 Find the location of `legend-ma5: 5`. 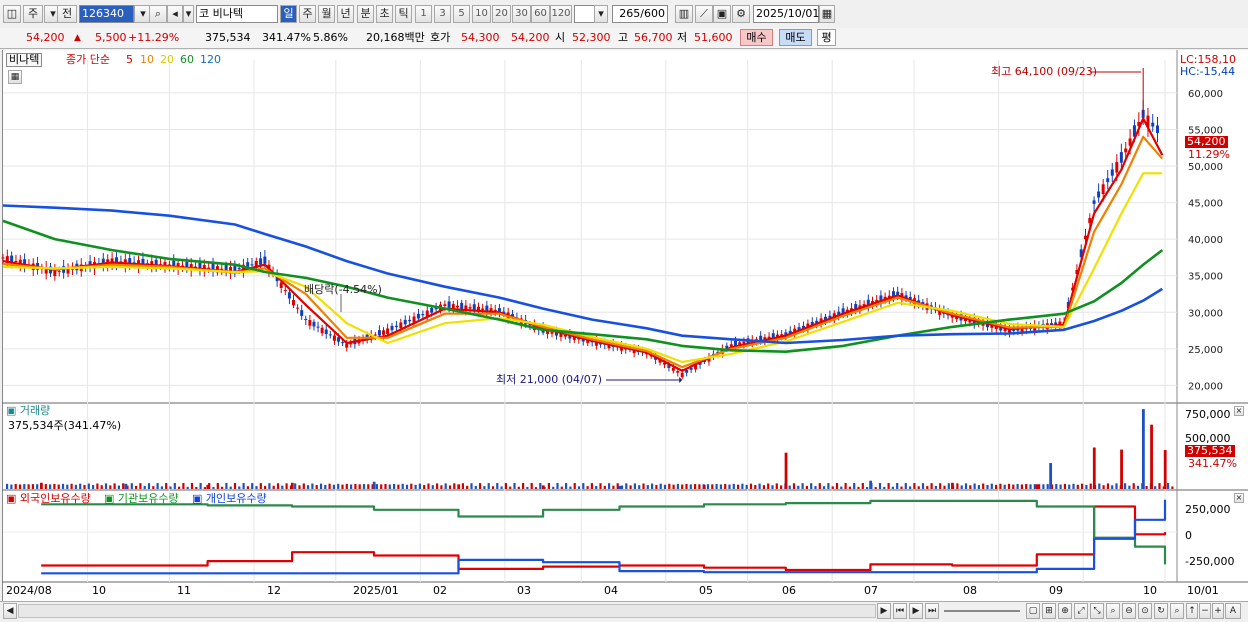

legend-ma5: 5 is located at coordinates (129, 59).